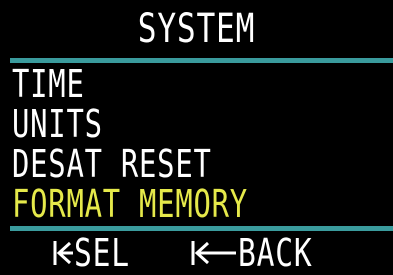 This screenshot has height=275, width=393. I want to click on page-title: SYSTEM, so click(196, 29).